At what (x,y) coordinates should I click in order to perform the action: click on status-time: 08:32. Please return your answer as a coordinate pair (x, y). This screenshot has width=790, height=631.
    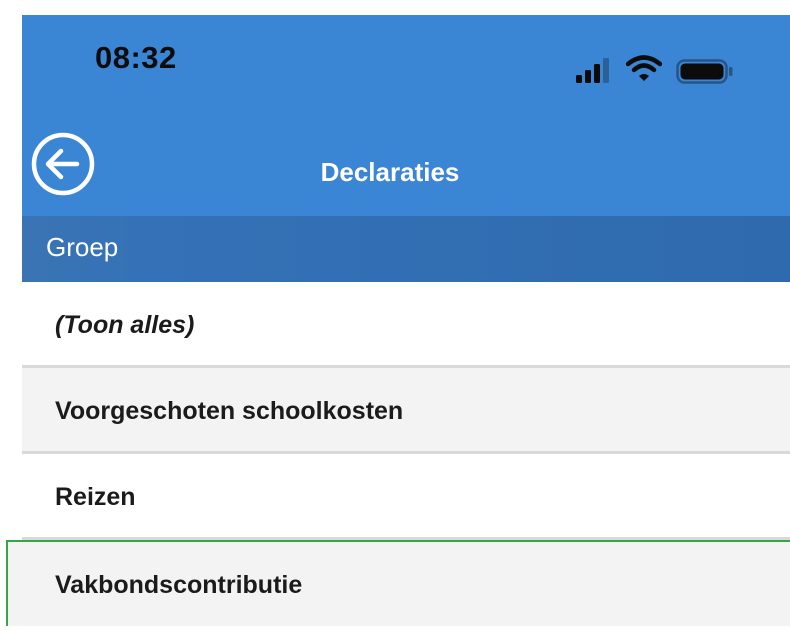
    Looking at the image, I should click on (136, 57).